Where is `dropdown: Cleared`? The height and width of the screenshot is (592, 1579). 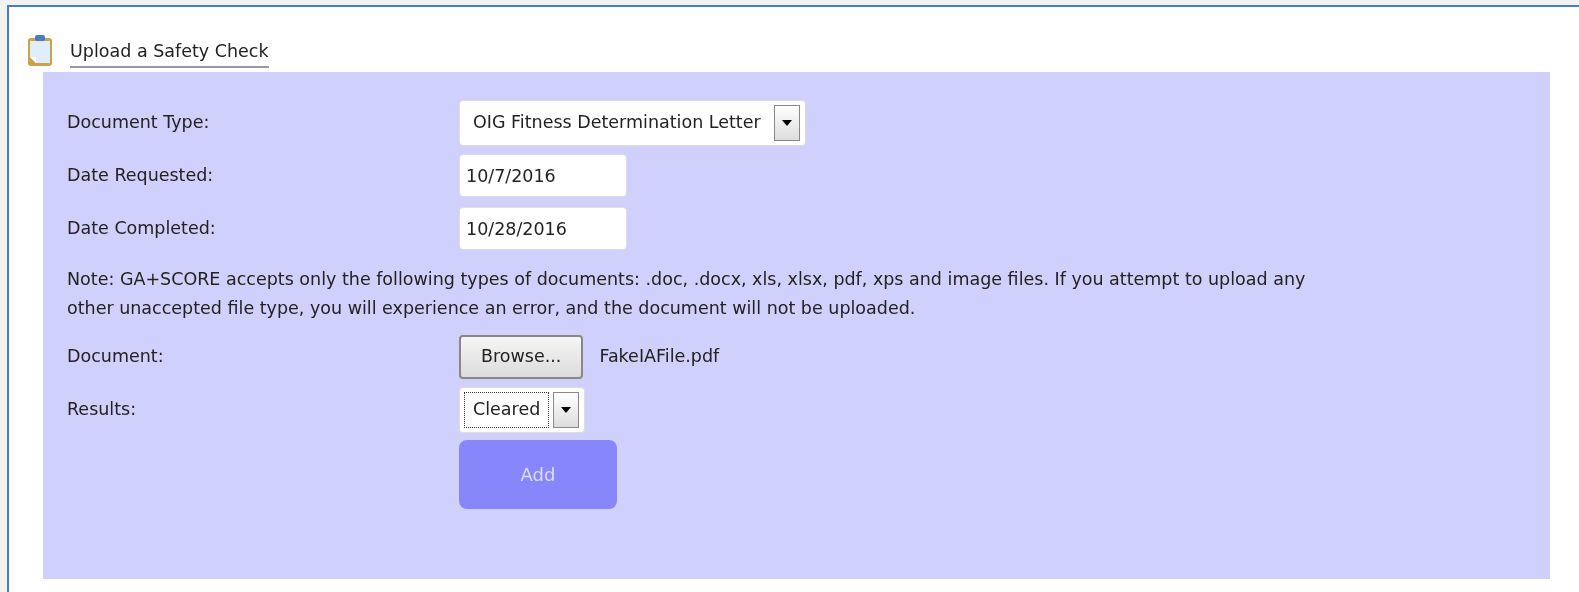
dropdown: Cleared is located at coordinates (522, 409).